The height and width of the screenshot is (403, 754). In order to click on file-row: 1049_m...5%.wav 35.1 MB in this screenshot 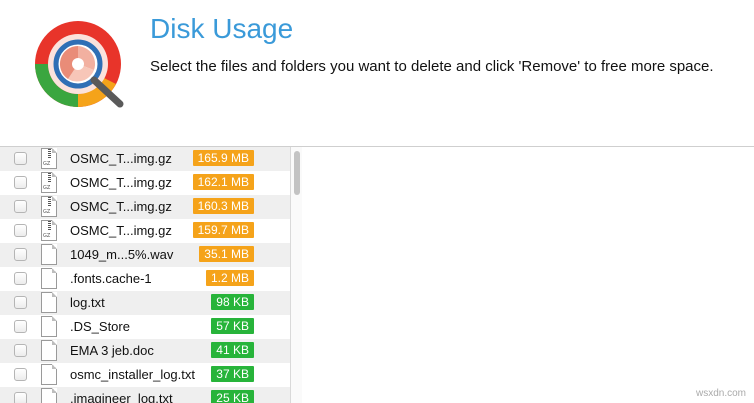, I will do `click(145, 255)`.